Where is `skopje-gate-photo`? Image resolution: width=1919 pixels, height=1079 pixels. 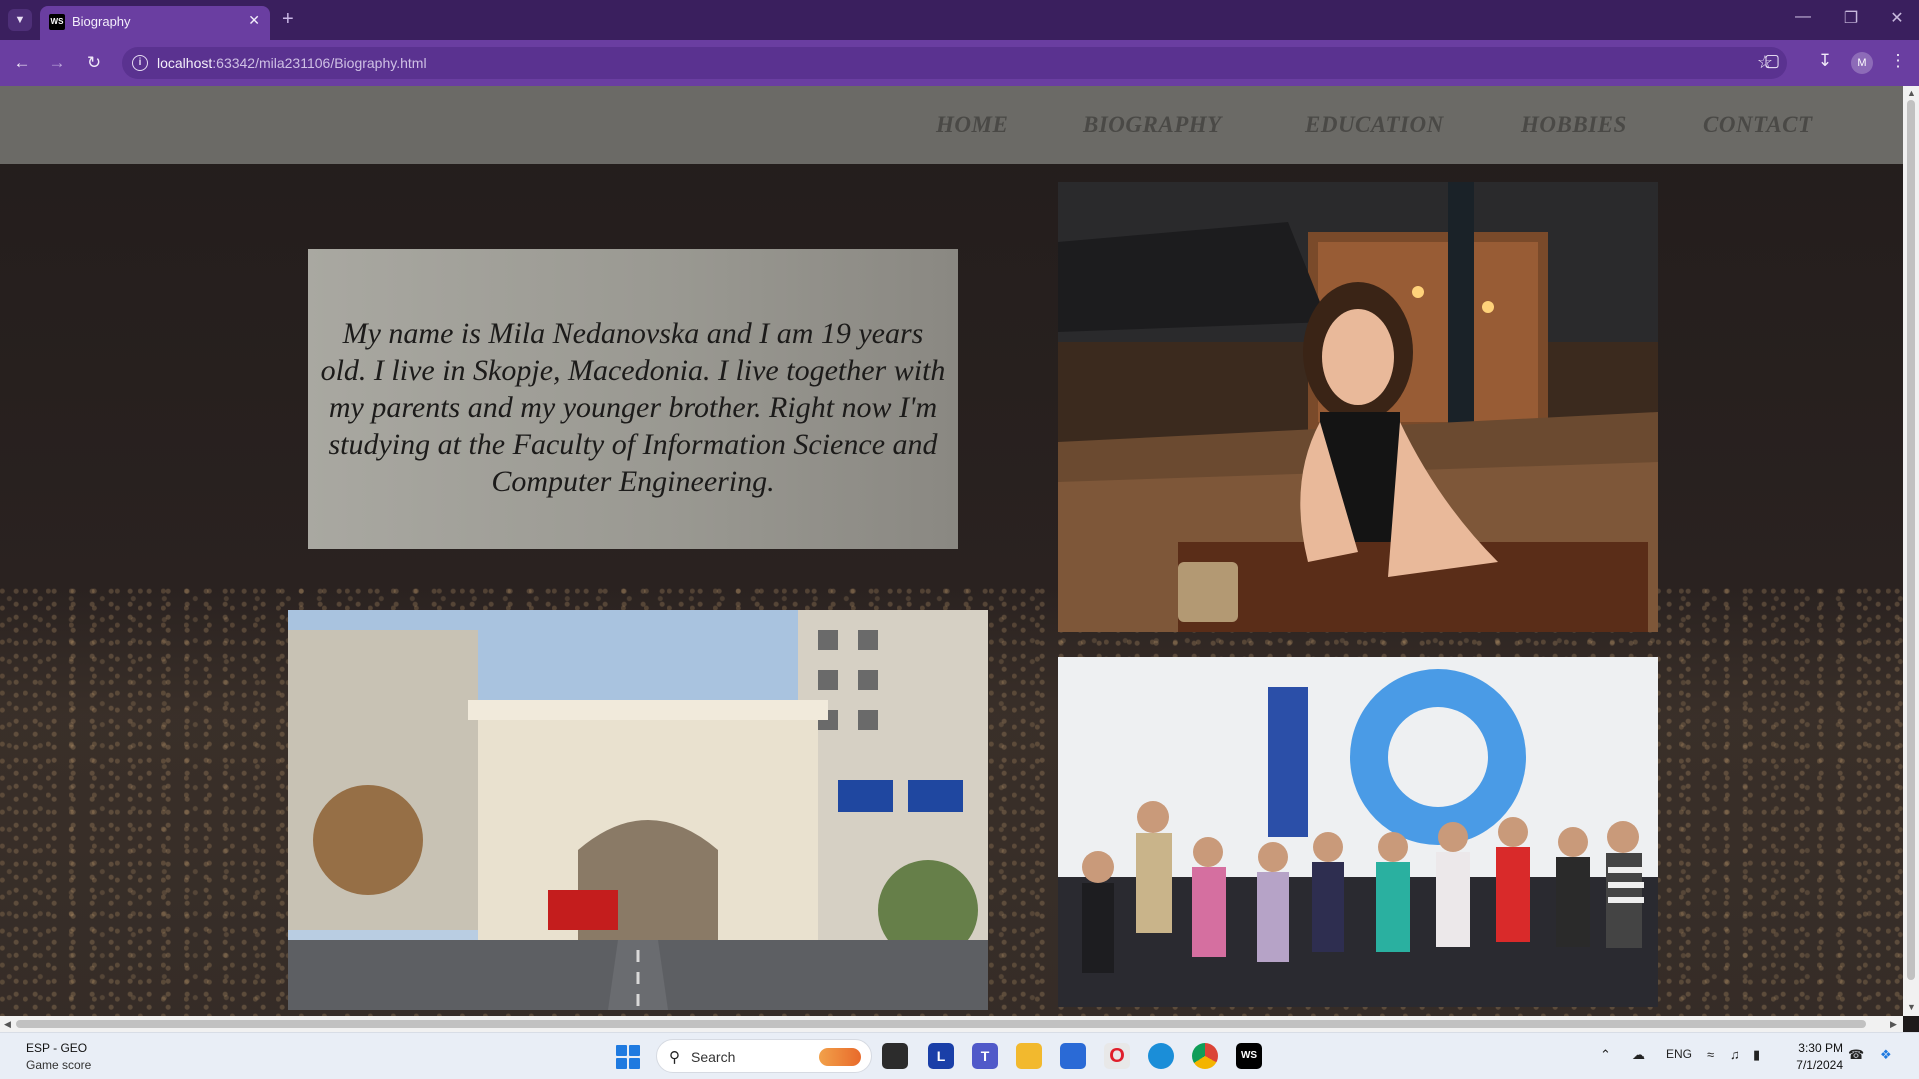 skopje-gate-photo is located at coordinates (638, 810).